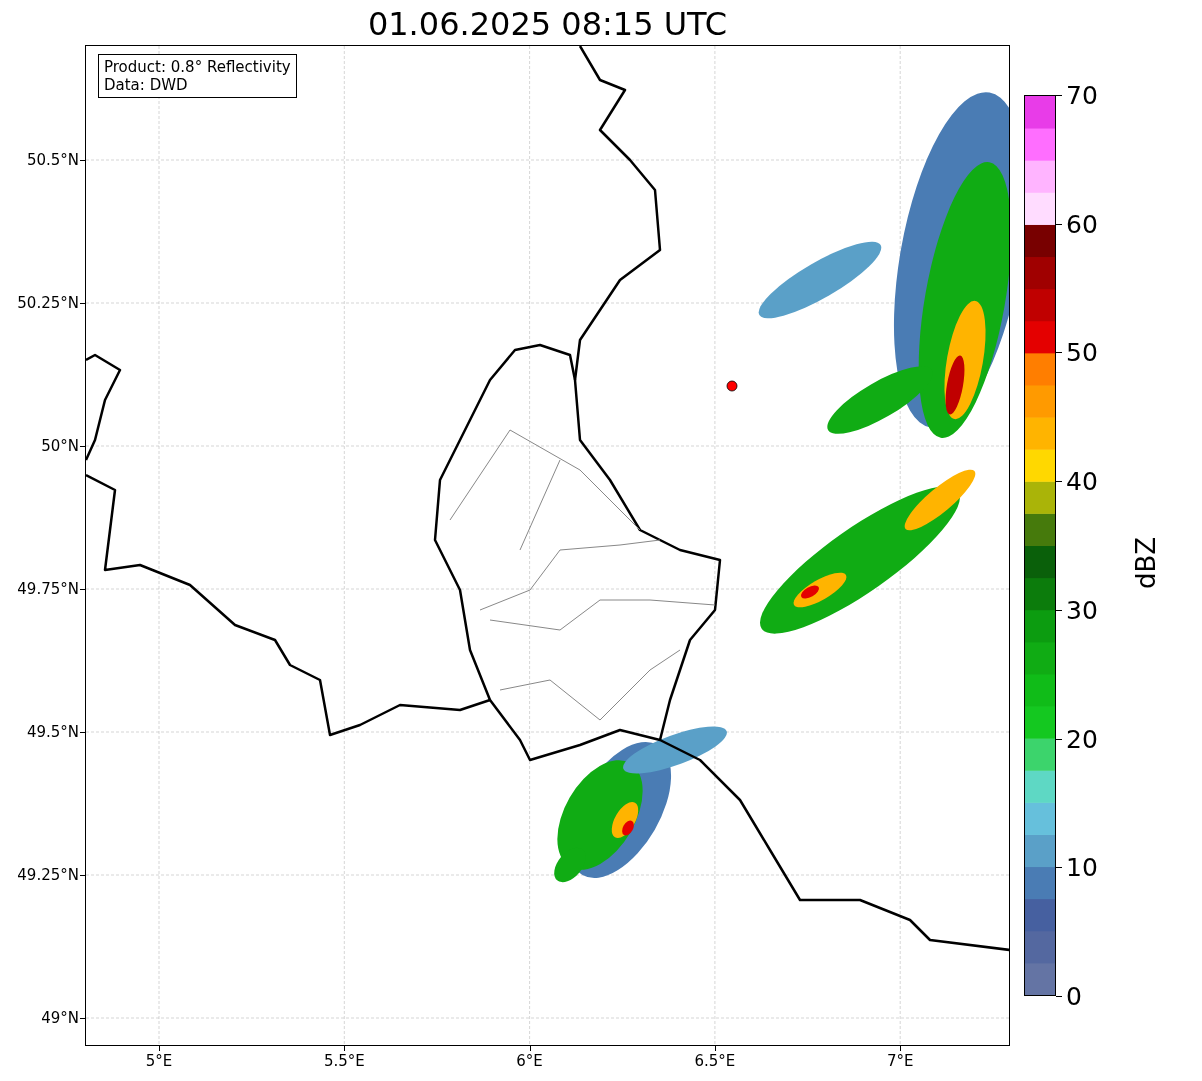 Image resolution: width=1202 pixels, height=1081 pixels. What do you see at coordinates (1082, 610) in the screenshot?
I see `colorbar-tick-label: 30` at bounding box center [1082, 610].